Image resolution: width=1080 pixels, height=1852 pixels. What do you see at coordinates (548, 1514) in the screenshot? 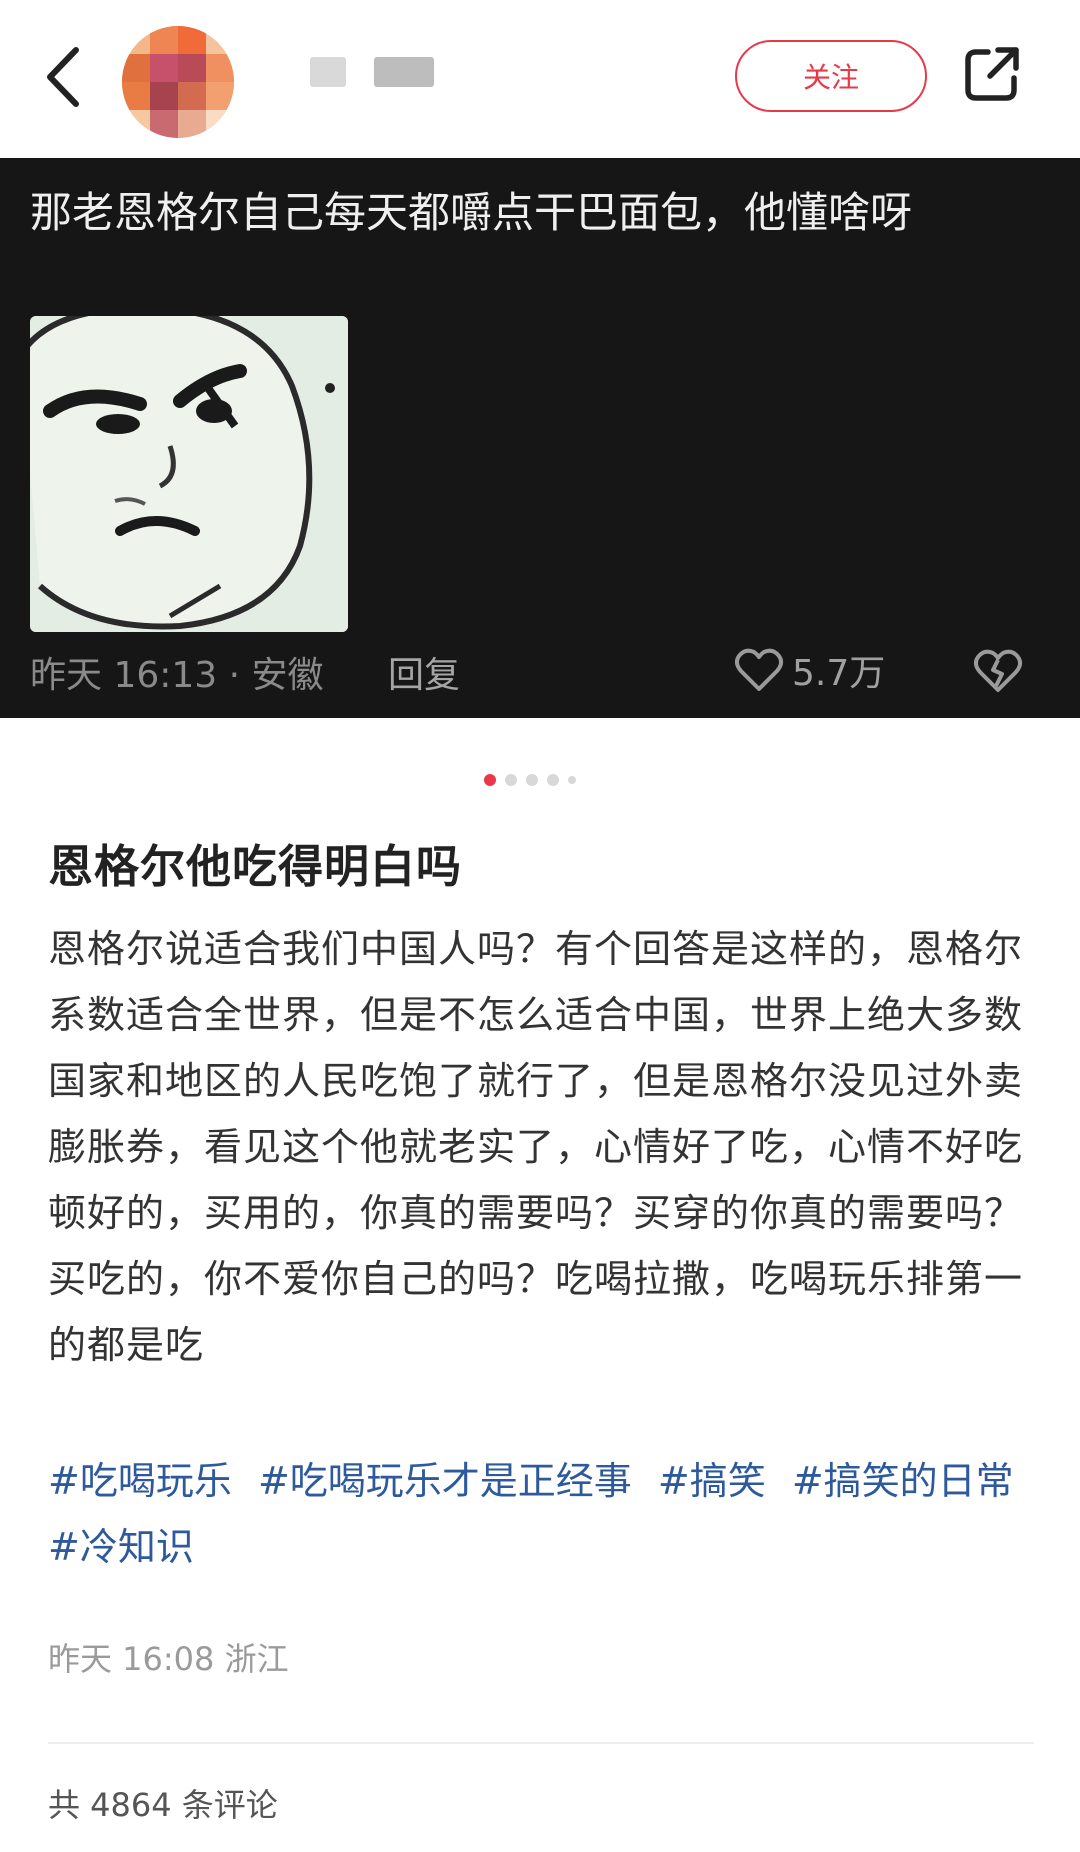
I see `hashtag-list: #吃喝玩乐 #吃喝玩乐才是正经事 #搞笑 #搞笑的日常 #冷知识` at bounding box center [548, 1514].